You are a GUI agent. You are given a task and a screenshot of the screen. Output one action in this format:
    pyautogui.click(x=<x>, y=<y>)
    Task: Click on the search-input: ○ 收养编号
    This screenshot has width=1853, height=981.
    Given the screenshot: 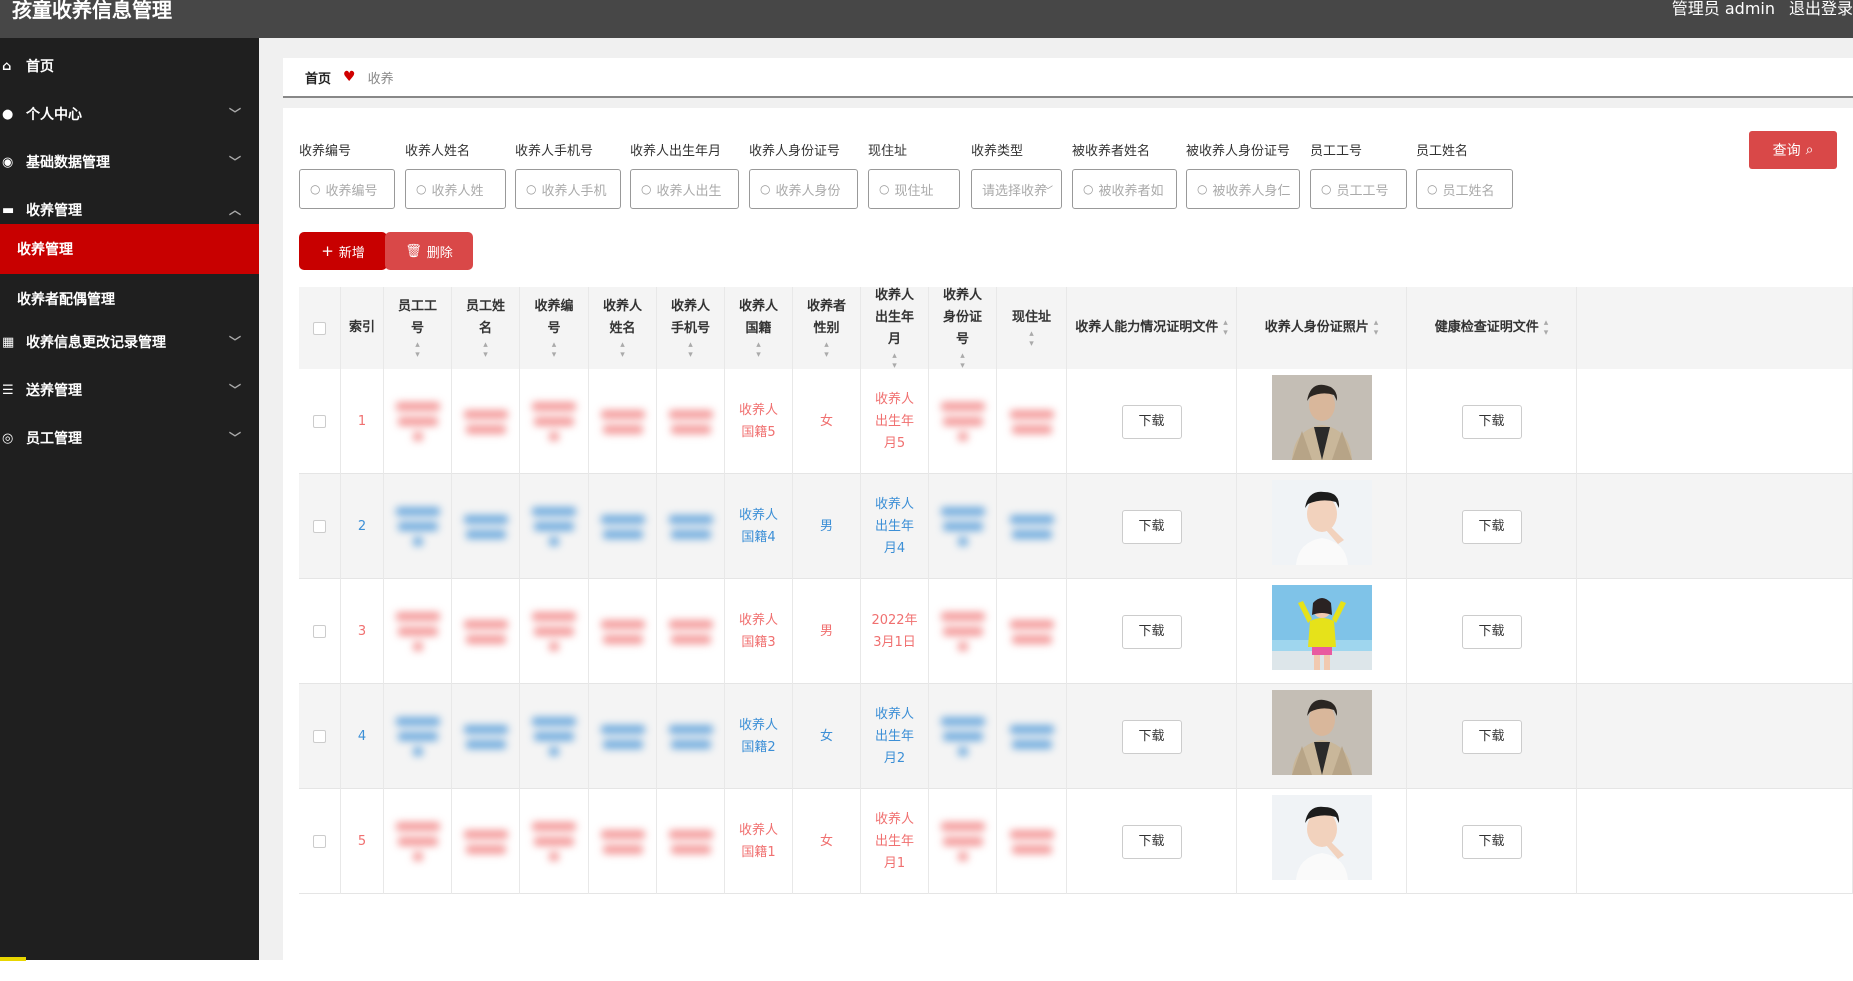 What is the action you would take?
    pyautogui.click(x=347, y=189)
    